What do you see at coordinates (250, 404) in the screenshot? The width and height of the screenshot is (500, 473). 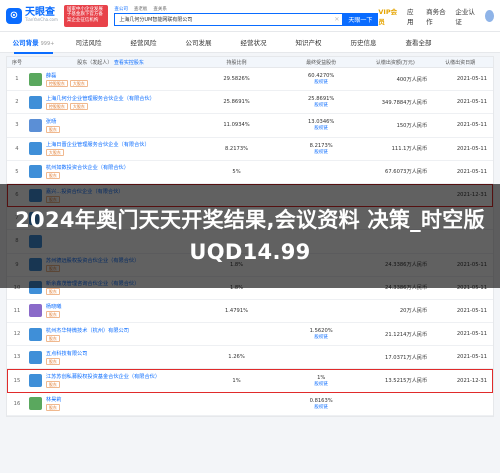 I see `table-row: 16 林昊莉 股东 0.8163% 股权链` at bounding box center [250, 404].